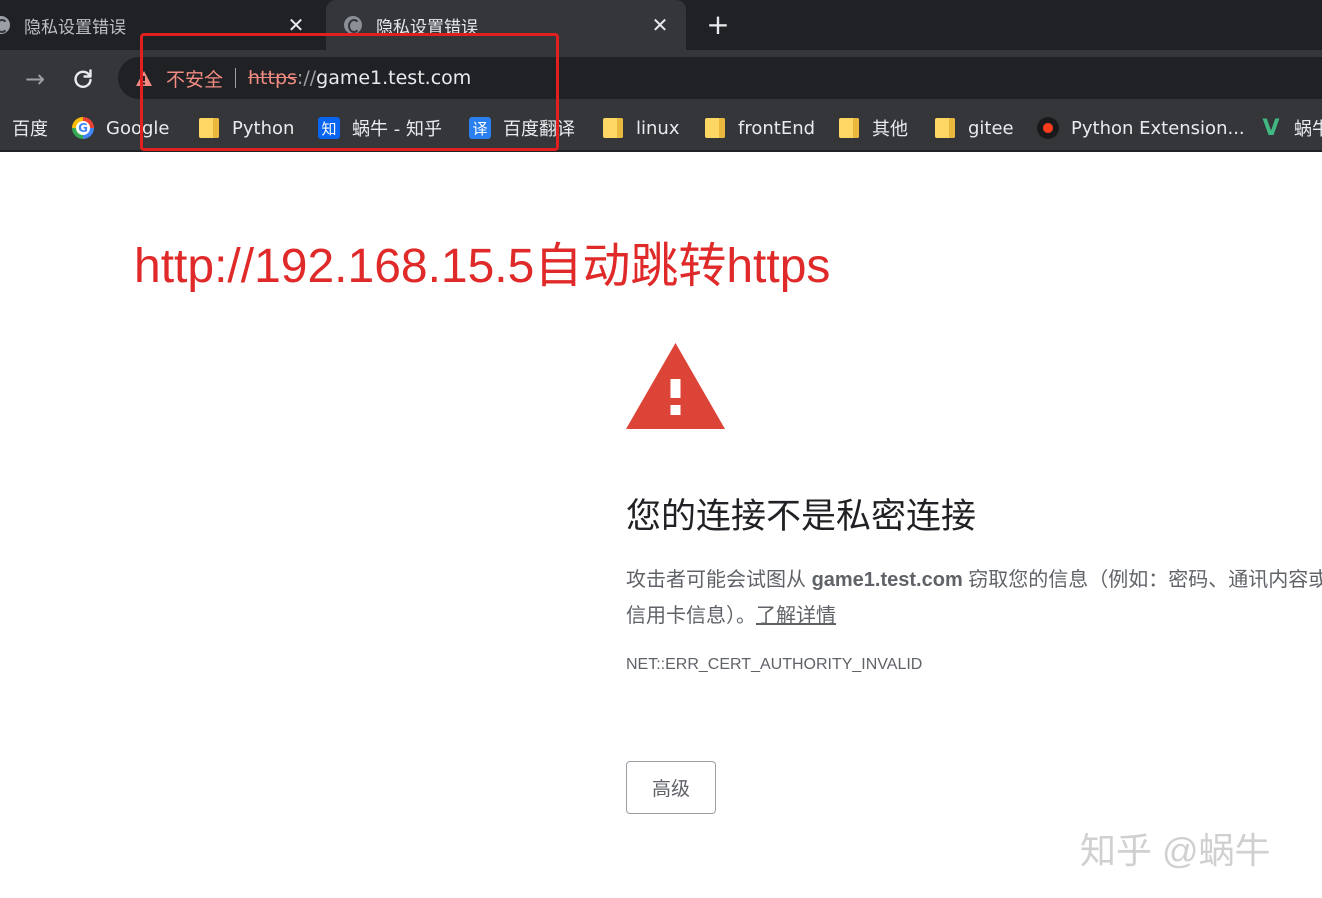 The width and height of the screenshot is (1322, 898). What do you see at coordinates (660, 25) in the screenshot?
I see `tab-close-icon: ✕` at bounding box center [660, 25].